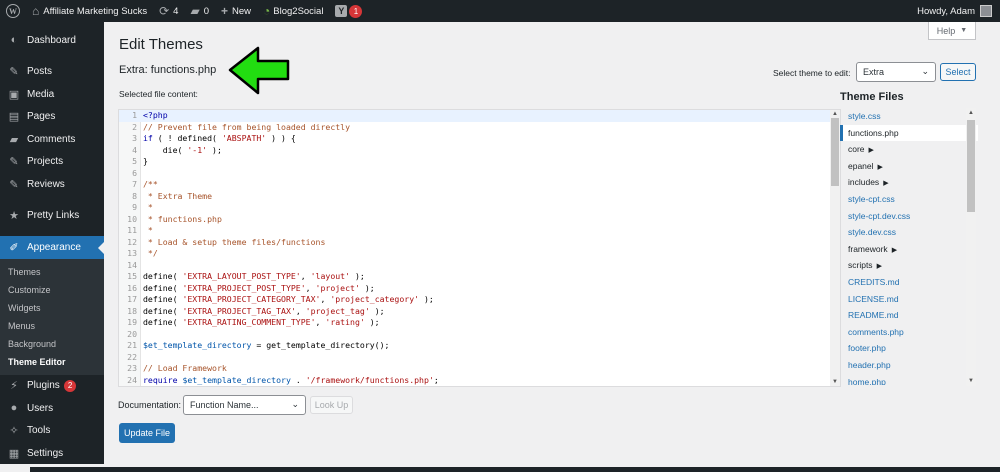 The image size is (1000, 472). What do you see at coordinates (52, 453) in the screenshot?
I see `sidebar-item-settings: ▦ Settings` at bounding box center [52, 453].